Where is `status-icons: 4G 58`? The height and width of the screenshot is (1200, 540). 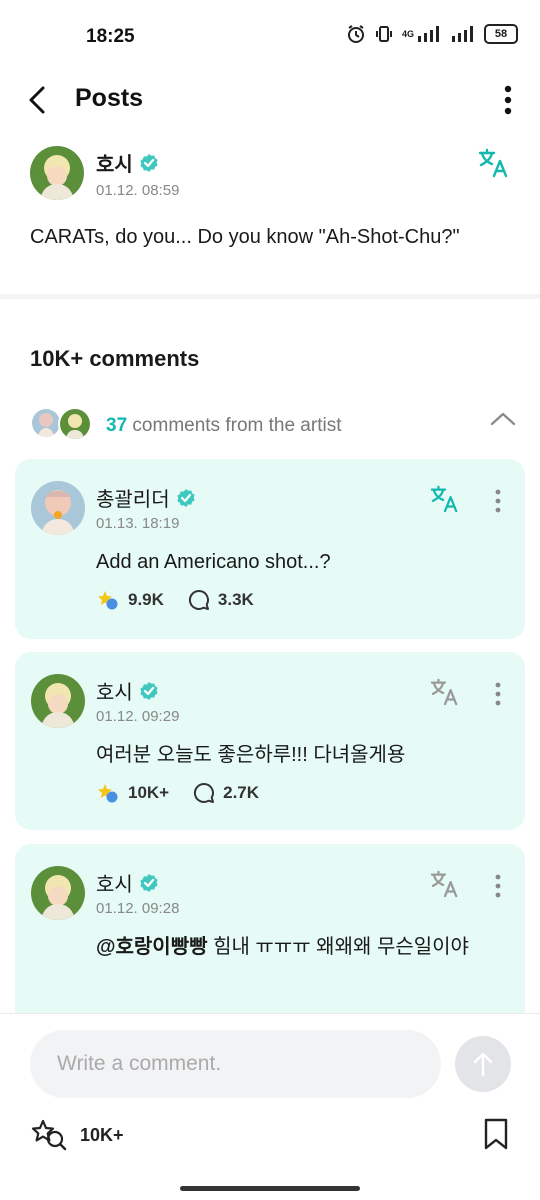 status-icons: 4G 58 is located at coordinates (432, 34).